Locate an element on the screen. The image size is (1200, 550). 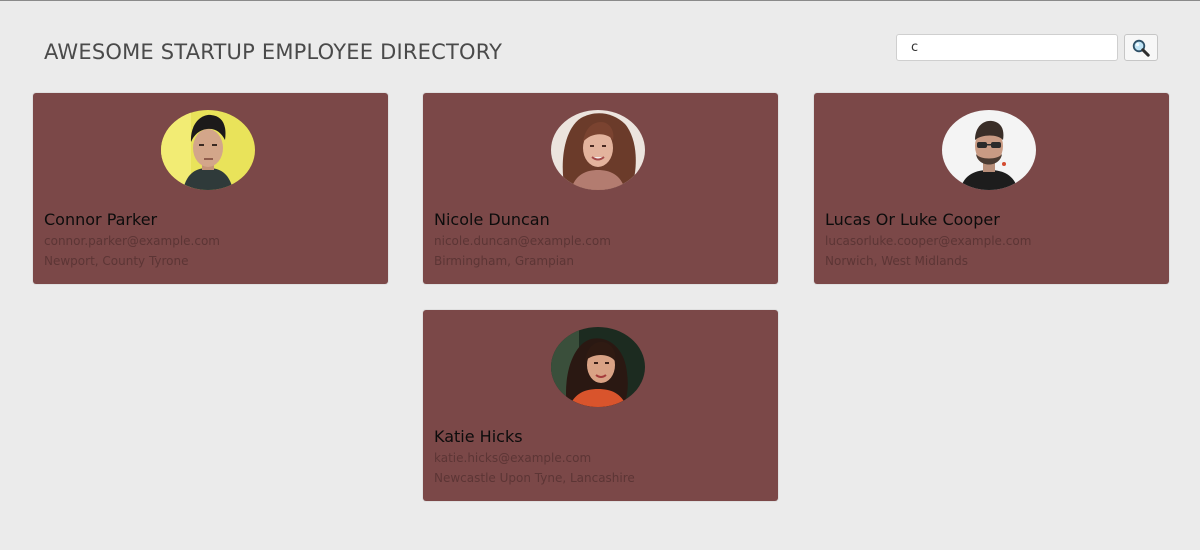
employee-name: Connor Parker is located at coordinates (101, 219).